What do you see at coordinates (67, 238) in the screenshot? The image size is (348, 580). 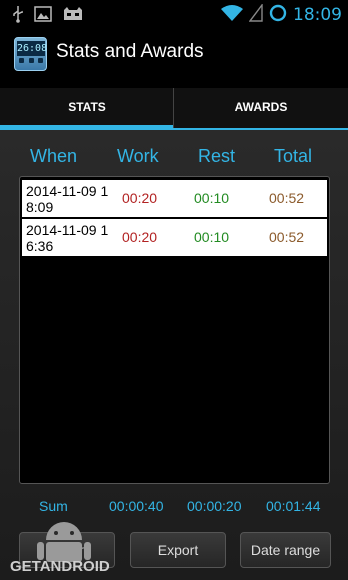 I see `cell-when: 2014-11-09 16:36` at bounding box center [67, 238].